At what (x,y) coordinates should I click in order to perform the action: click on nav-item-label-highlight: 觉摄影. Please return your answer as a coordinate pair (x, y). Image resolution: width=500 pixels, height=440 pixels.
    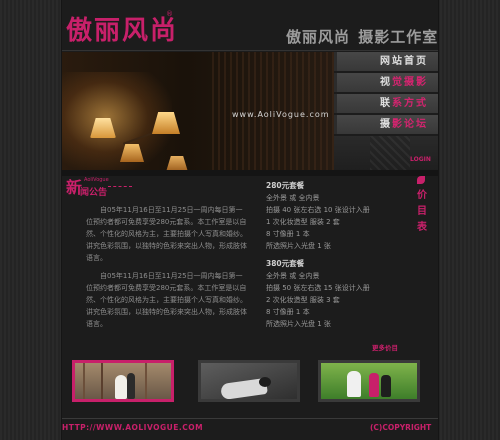
    Looking at the image, I should click on (410, 82).